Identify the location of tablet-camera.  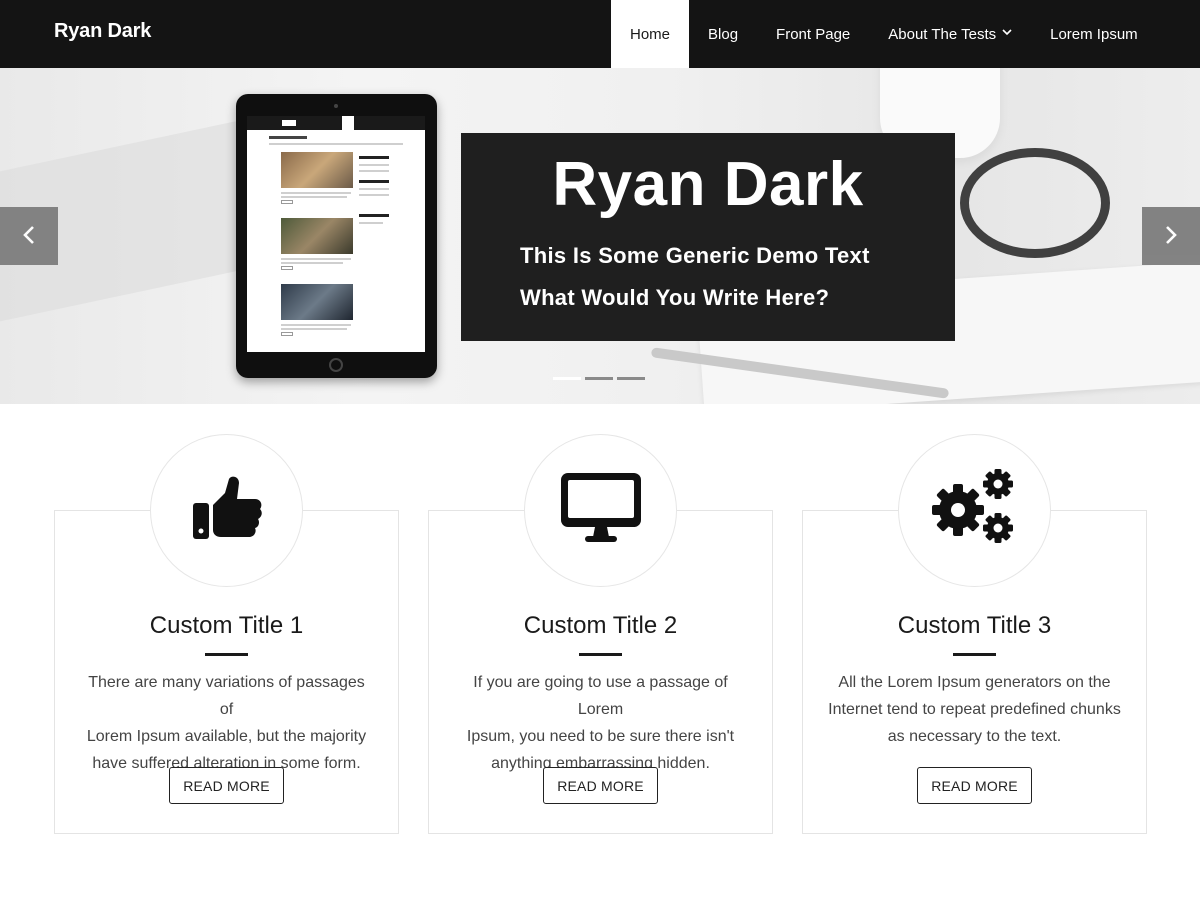
(336, 106).